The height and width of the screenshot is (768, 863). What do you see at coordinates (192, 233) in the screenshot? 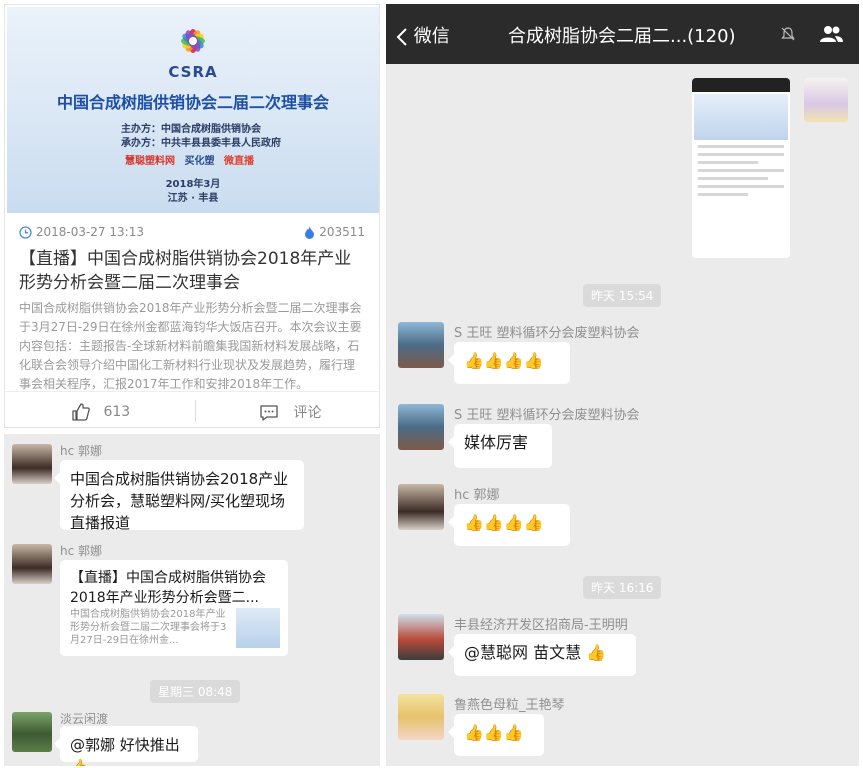
I see `article-meta: 2018-03-27 13:13 203511` at bounding box center [192, 233].